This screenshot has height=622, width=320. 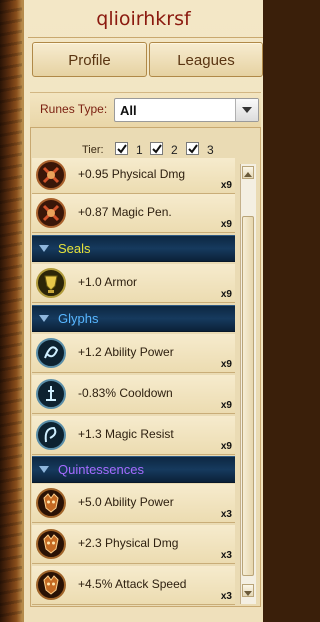 What do you see at coordinates (128, 543) in the screenshot?
I see `rune-name: +2.3 Physical Dmg` at bounding box center [128, 543].